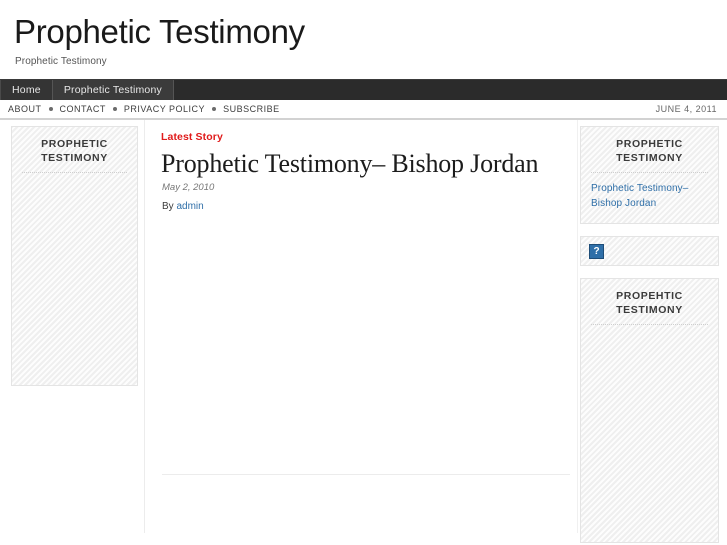  What do you see at coordinates (25, 109) in the screenshot?
I see `nav-link-about: ABOUT` at bounding box center [25, 109].